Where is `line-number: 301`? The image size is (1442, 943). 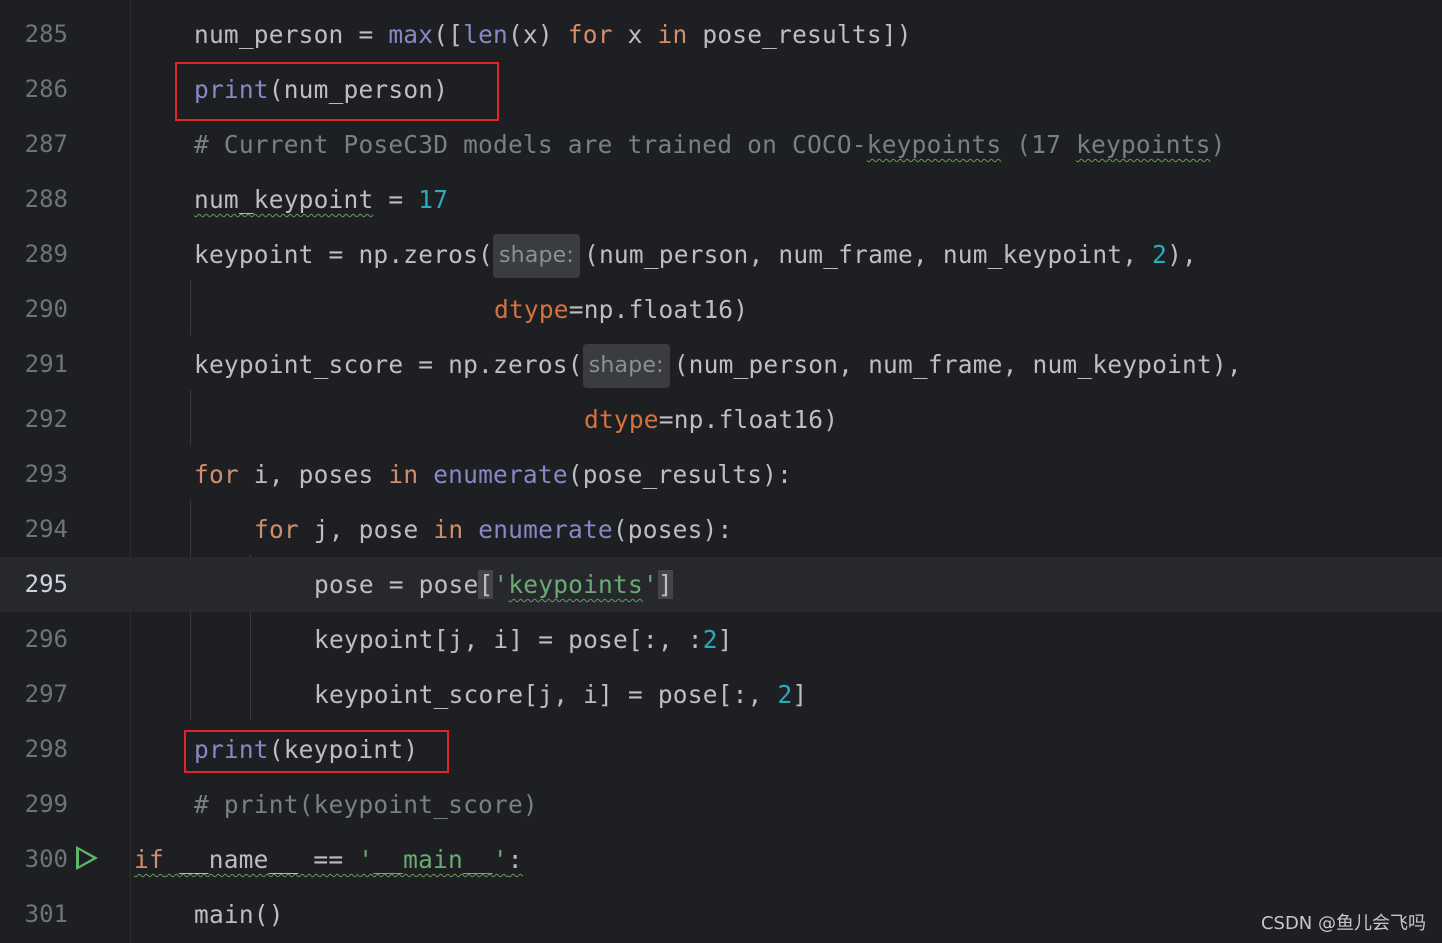 line-number: 301 is located at coordinates (46, 914).